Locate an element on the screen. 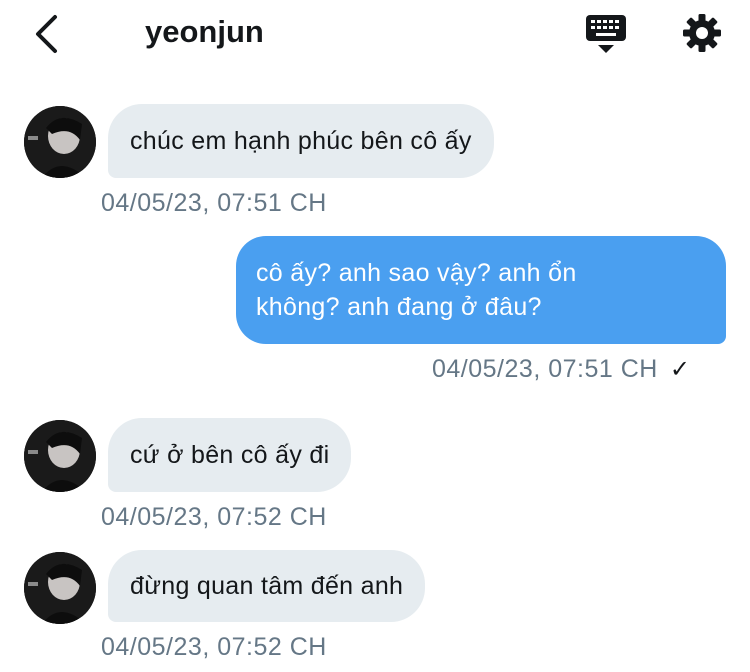  message-bubble-incoming: chúc em hạnh phúc bên cô ấy is located at coordinates (301, 141).